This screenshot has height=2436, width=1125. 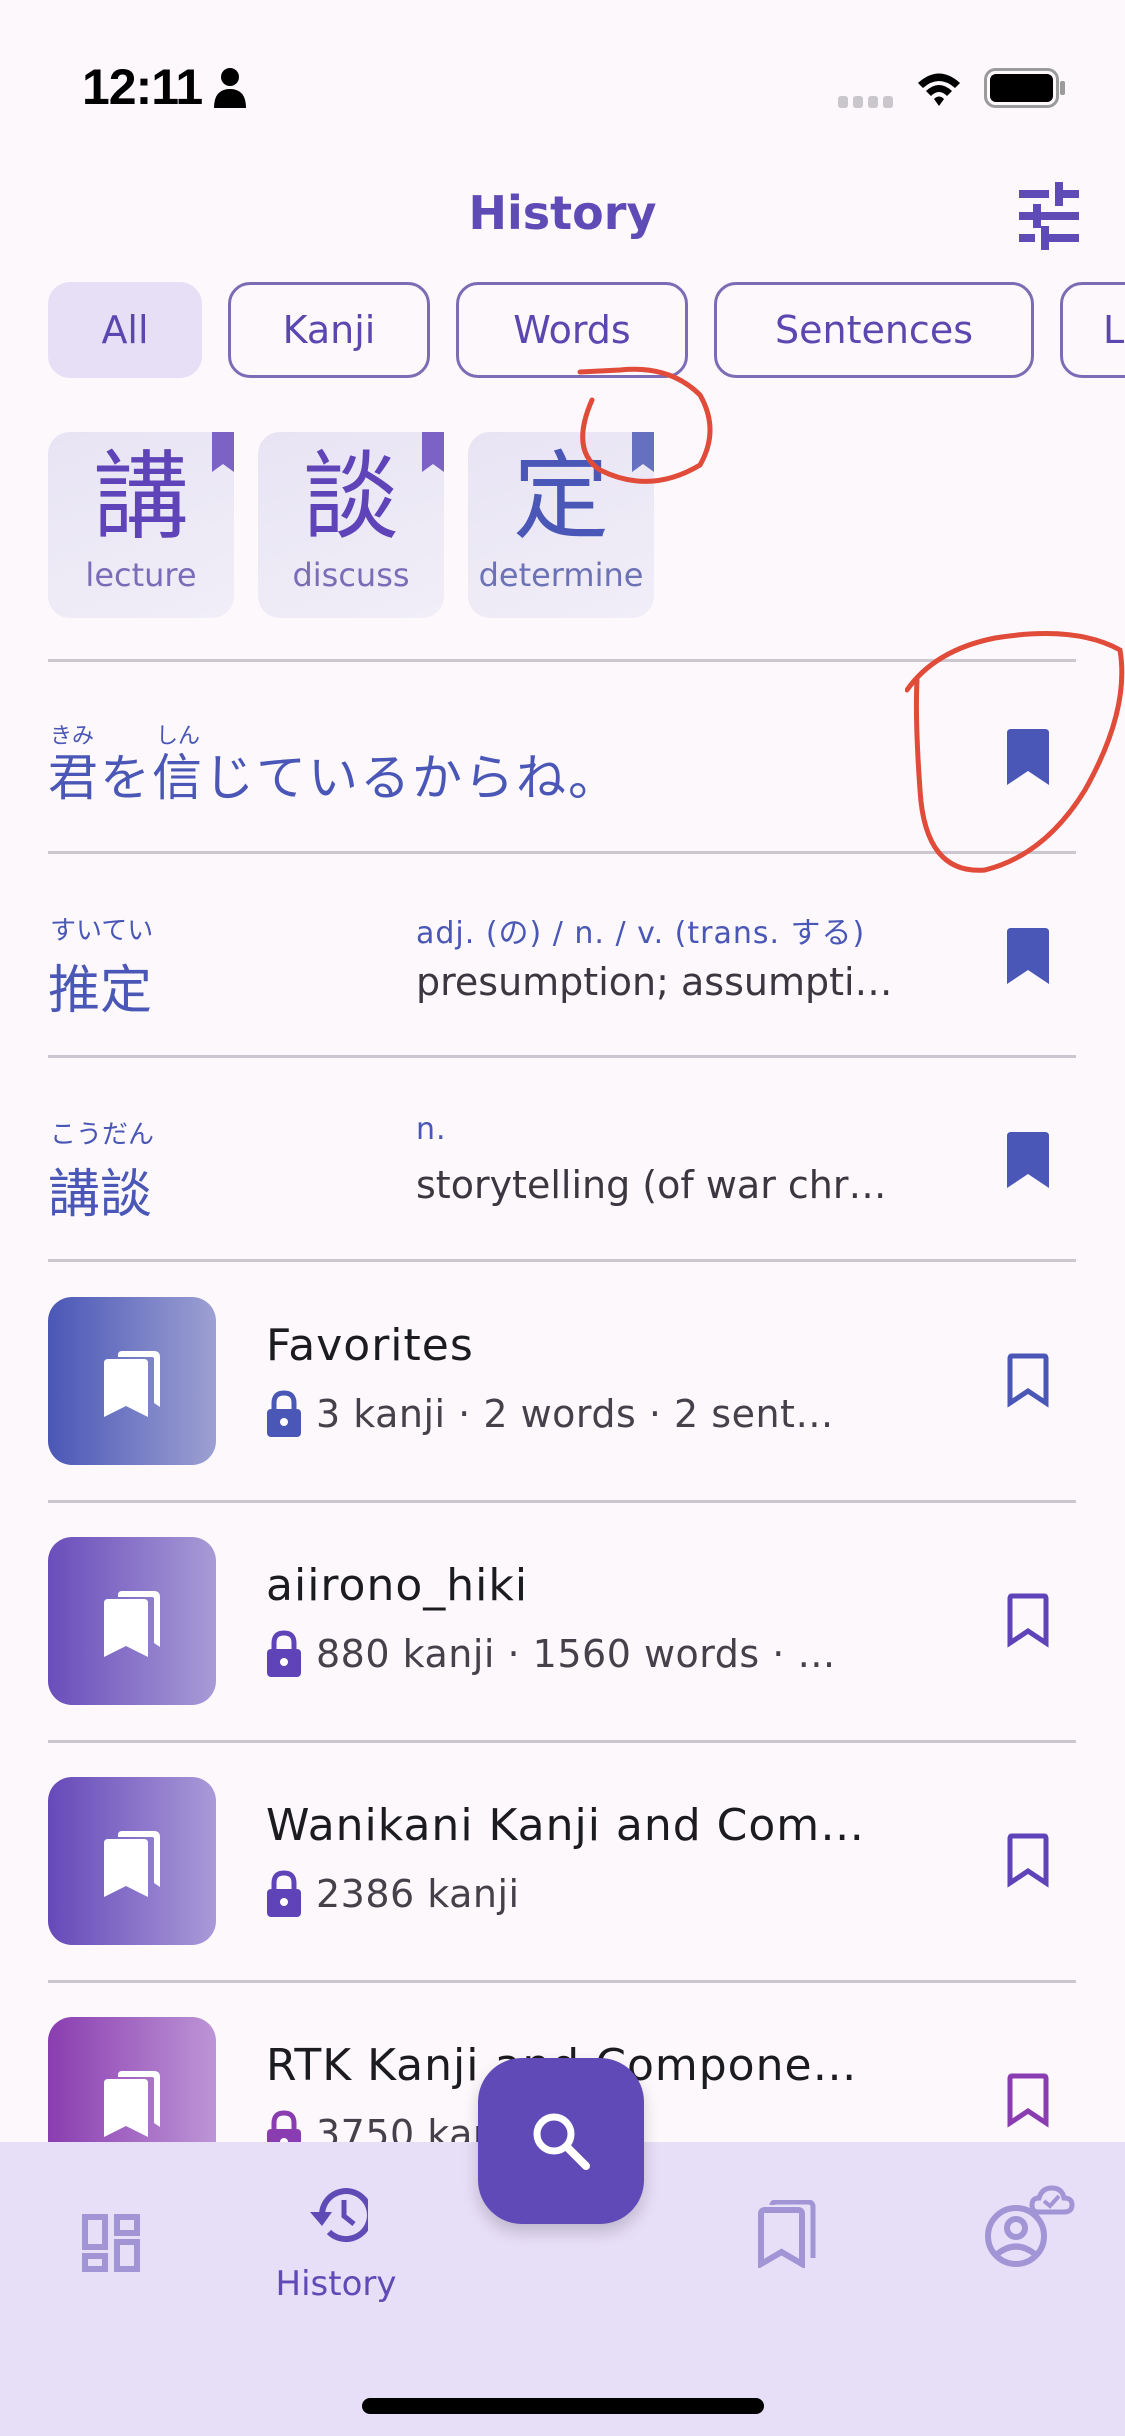 What do you see at coordinates (572, 330) in the screenshot?
I see `chip-words: Words` at bounding box center [572, 330].